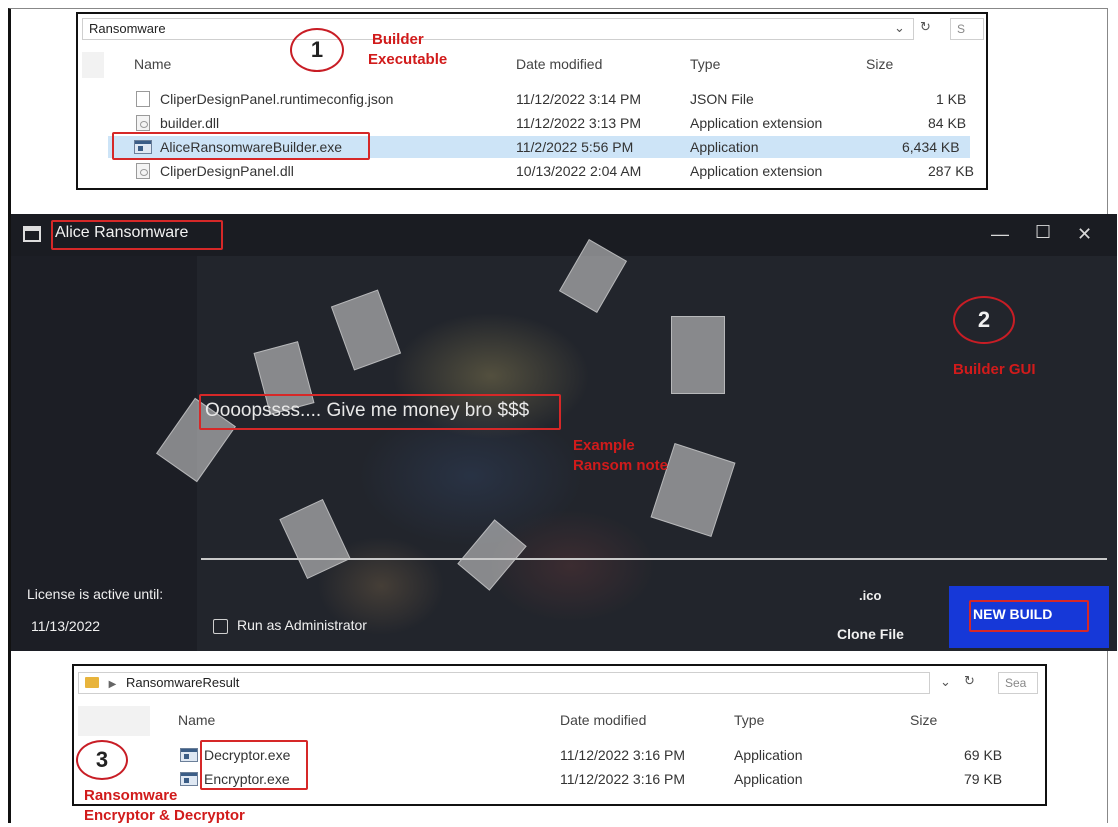  Describe the element at coordinates (621, 465) in the screenshot. I see `annotation-example-line2: Ransom note` at that location.